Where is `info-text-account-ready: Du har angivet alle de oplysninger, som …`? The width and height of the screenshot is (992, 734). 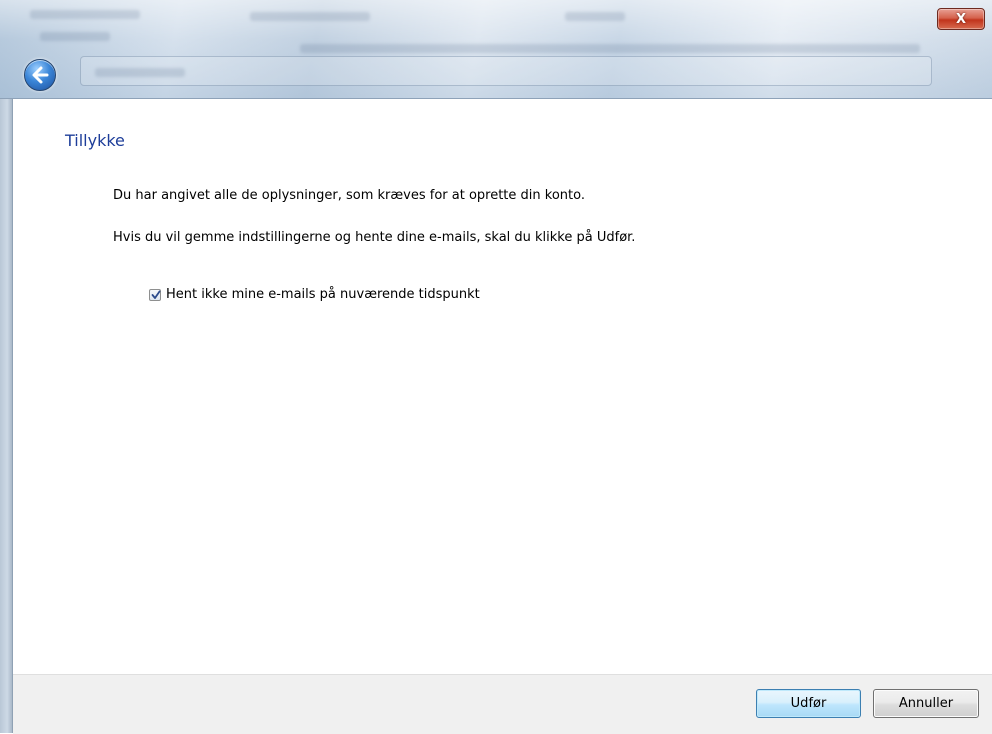 info-text-account-ready: Du har angivet alle de oplysninger, som … is located at coordinates (349, 195).